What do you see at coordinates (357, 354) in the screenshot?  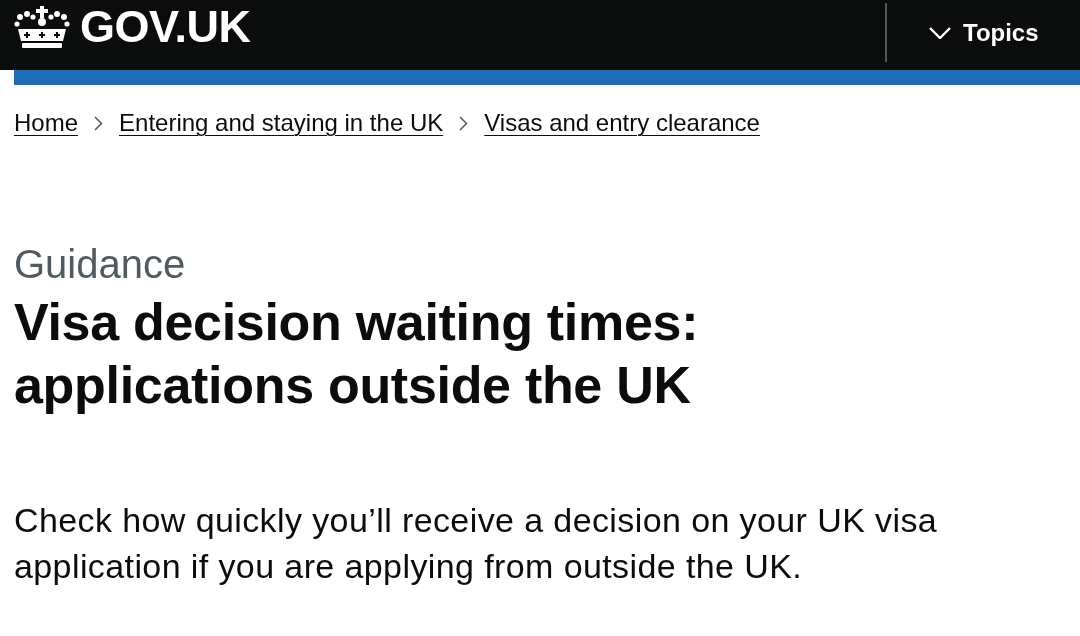 I see `page-title: Visa decision waiting times: applications outside the UK` at bounding box center [357, 354].